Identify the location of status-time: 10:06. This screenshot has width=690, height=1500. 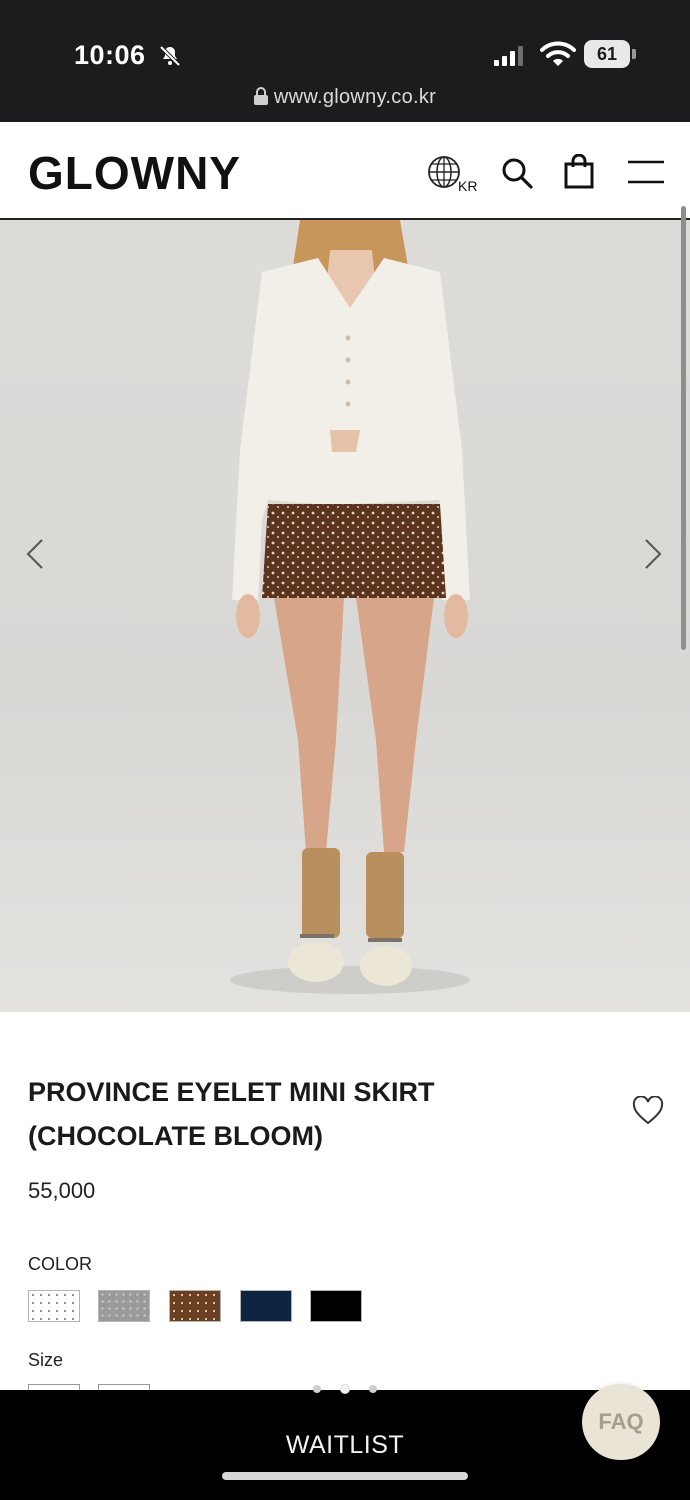
(110, 55).